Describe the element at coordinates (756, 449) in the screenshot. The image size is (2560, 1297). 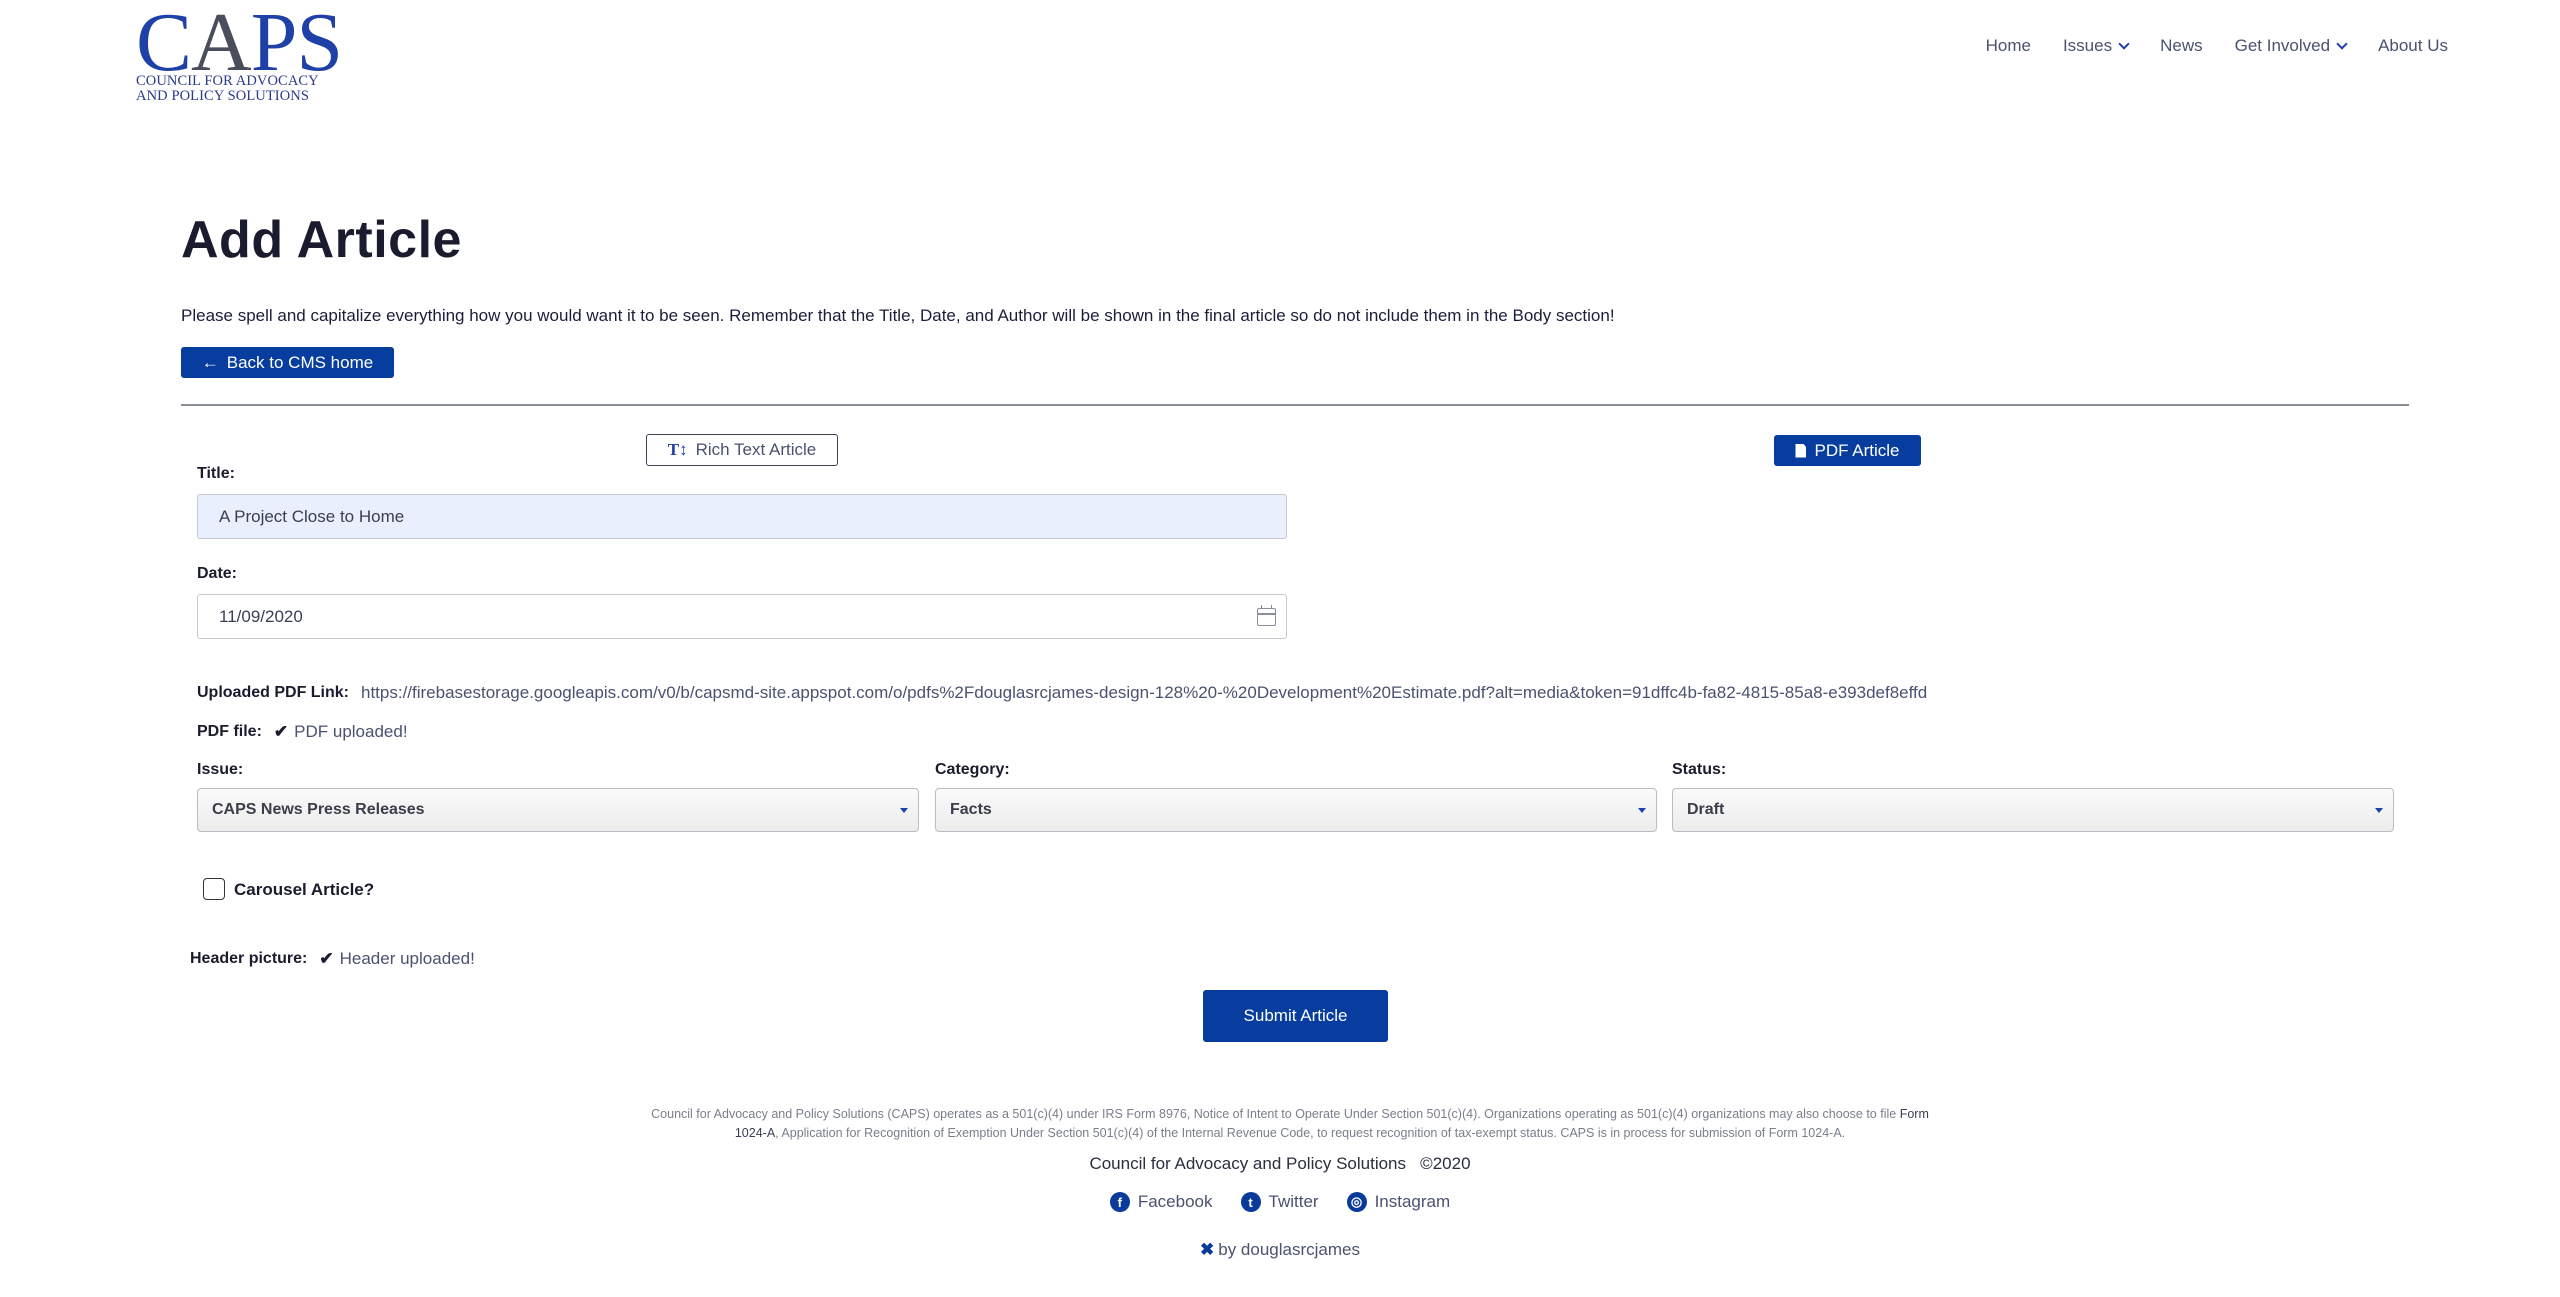
I see `button-label: Rich Text Article` at that location.